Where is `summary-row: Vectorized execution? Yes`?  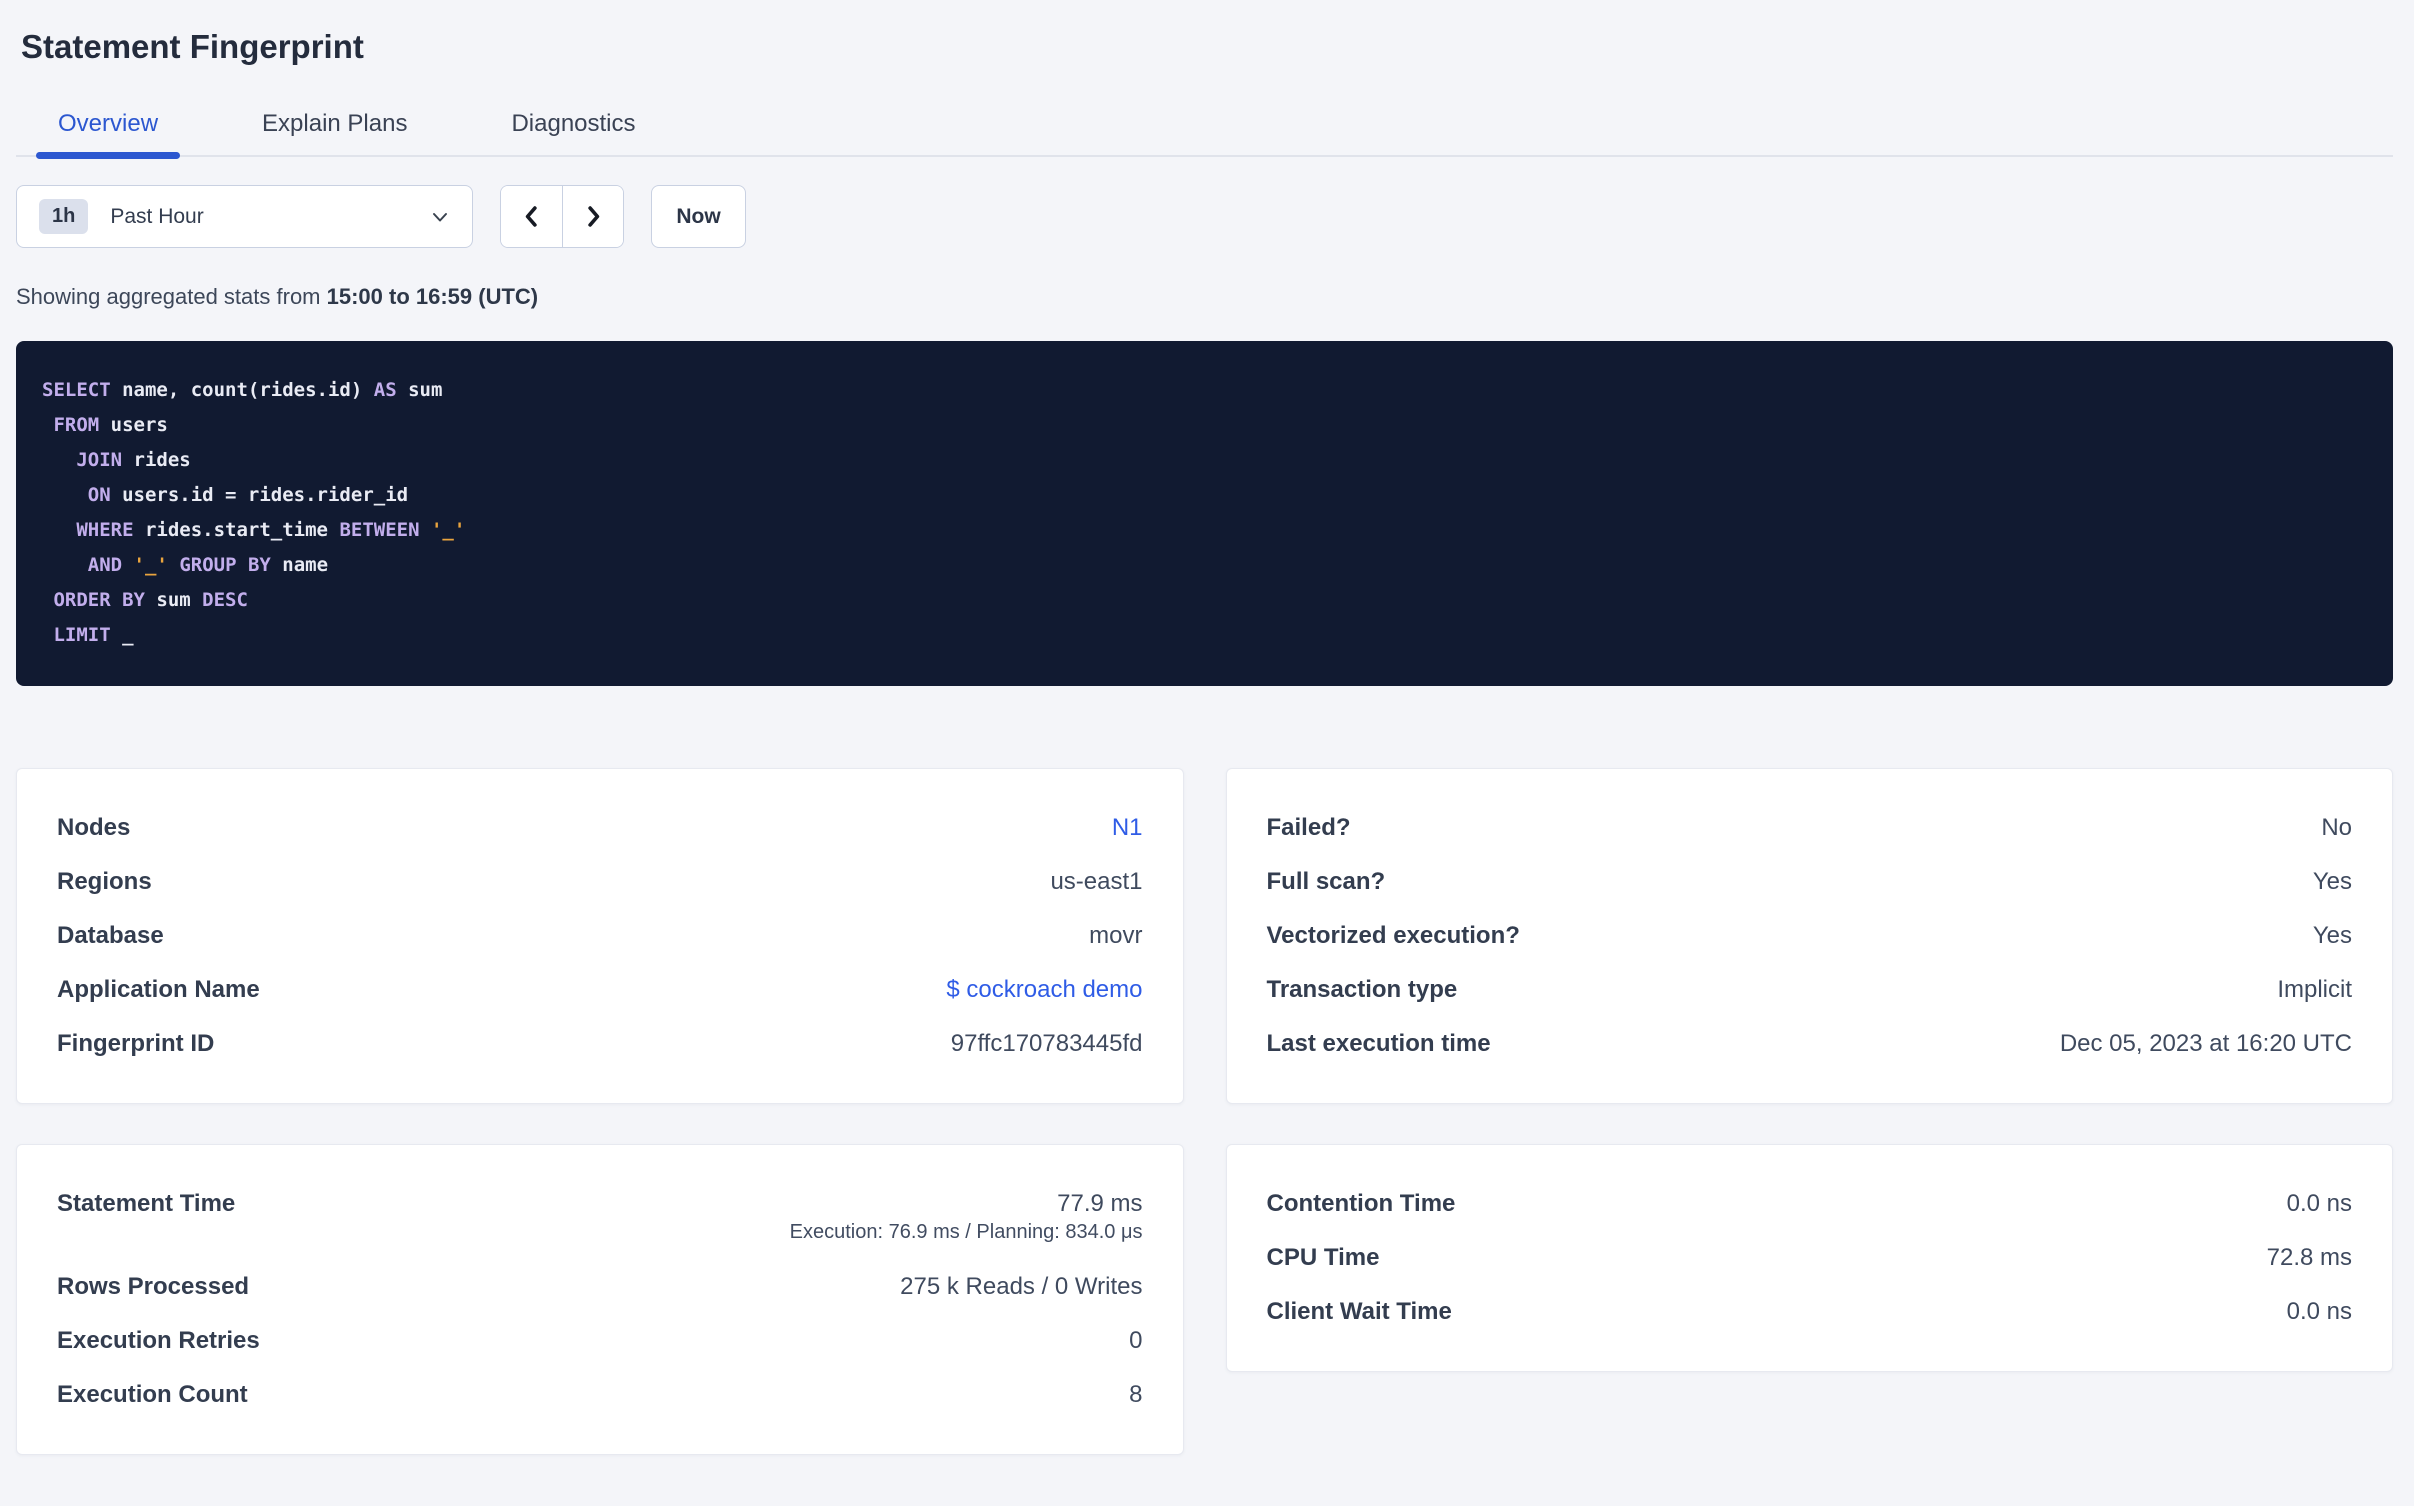 summary-row: Vectorized execution? Yes is located at coordinates (1810, 936).